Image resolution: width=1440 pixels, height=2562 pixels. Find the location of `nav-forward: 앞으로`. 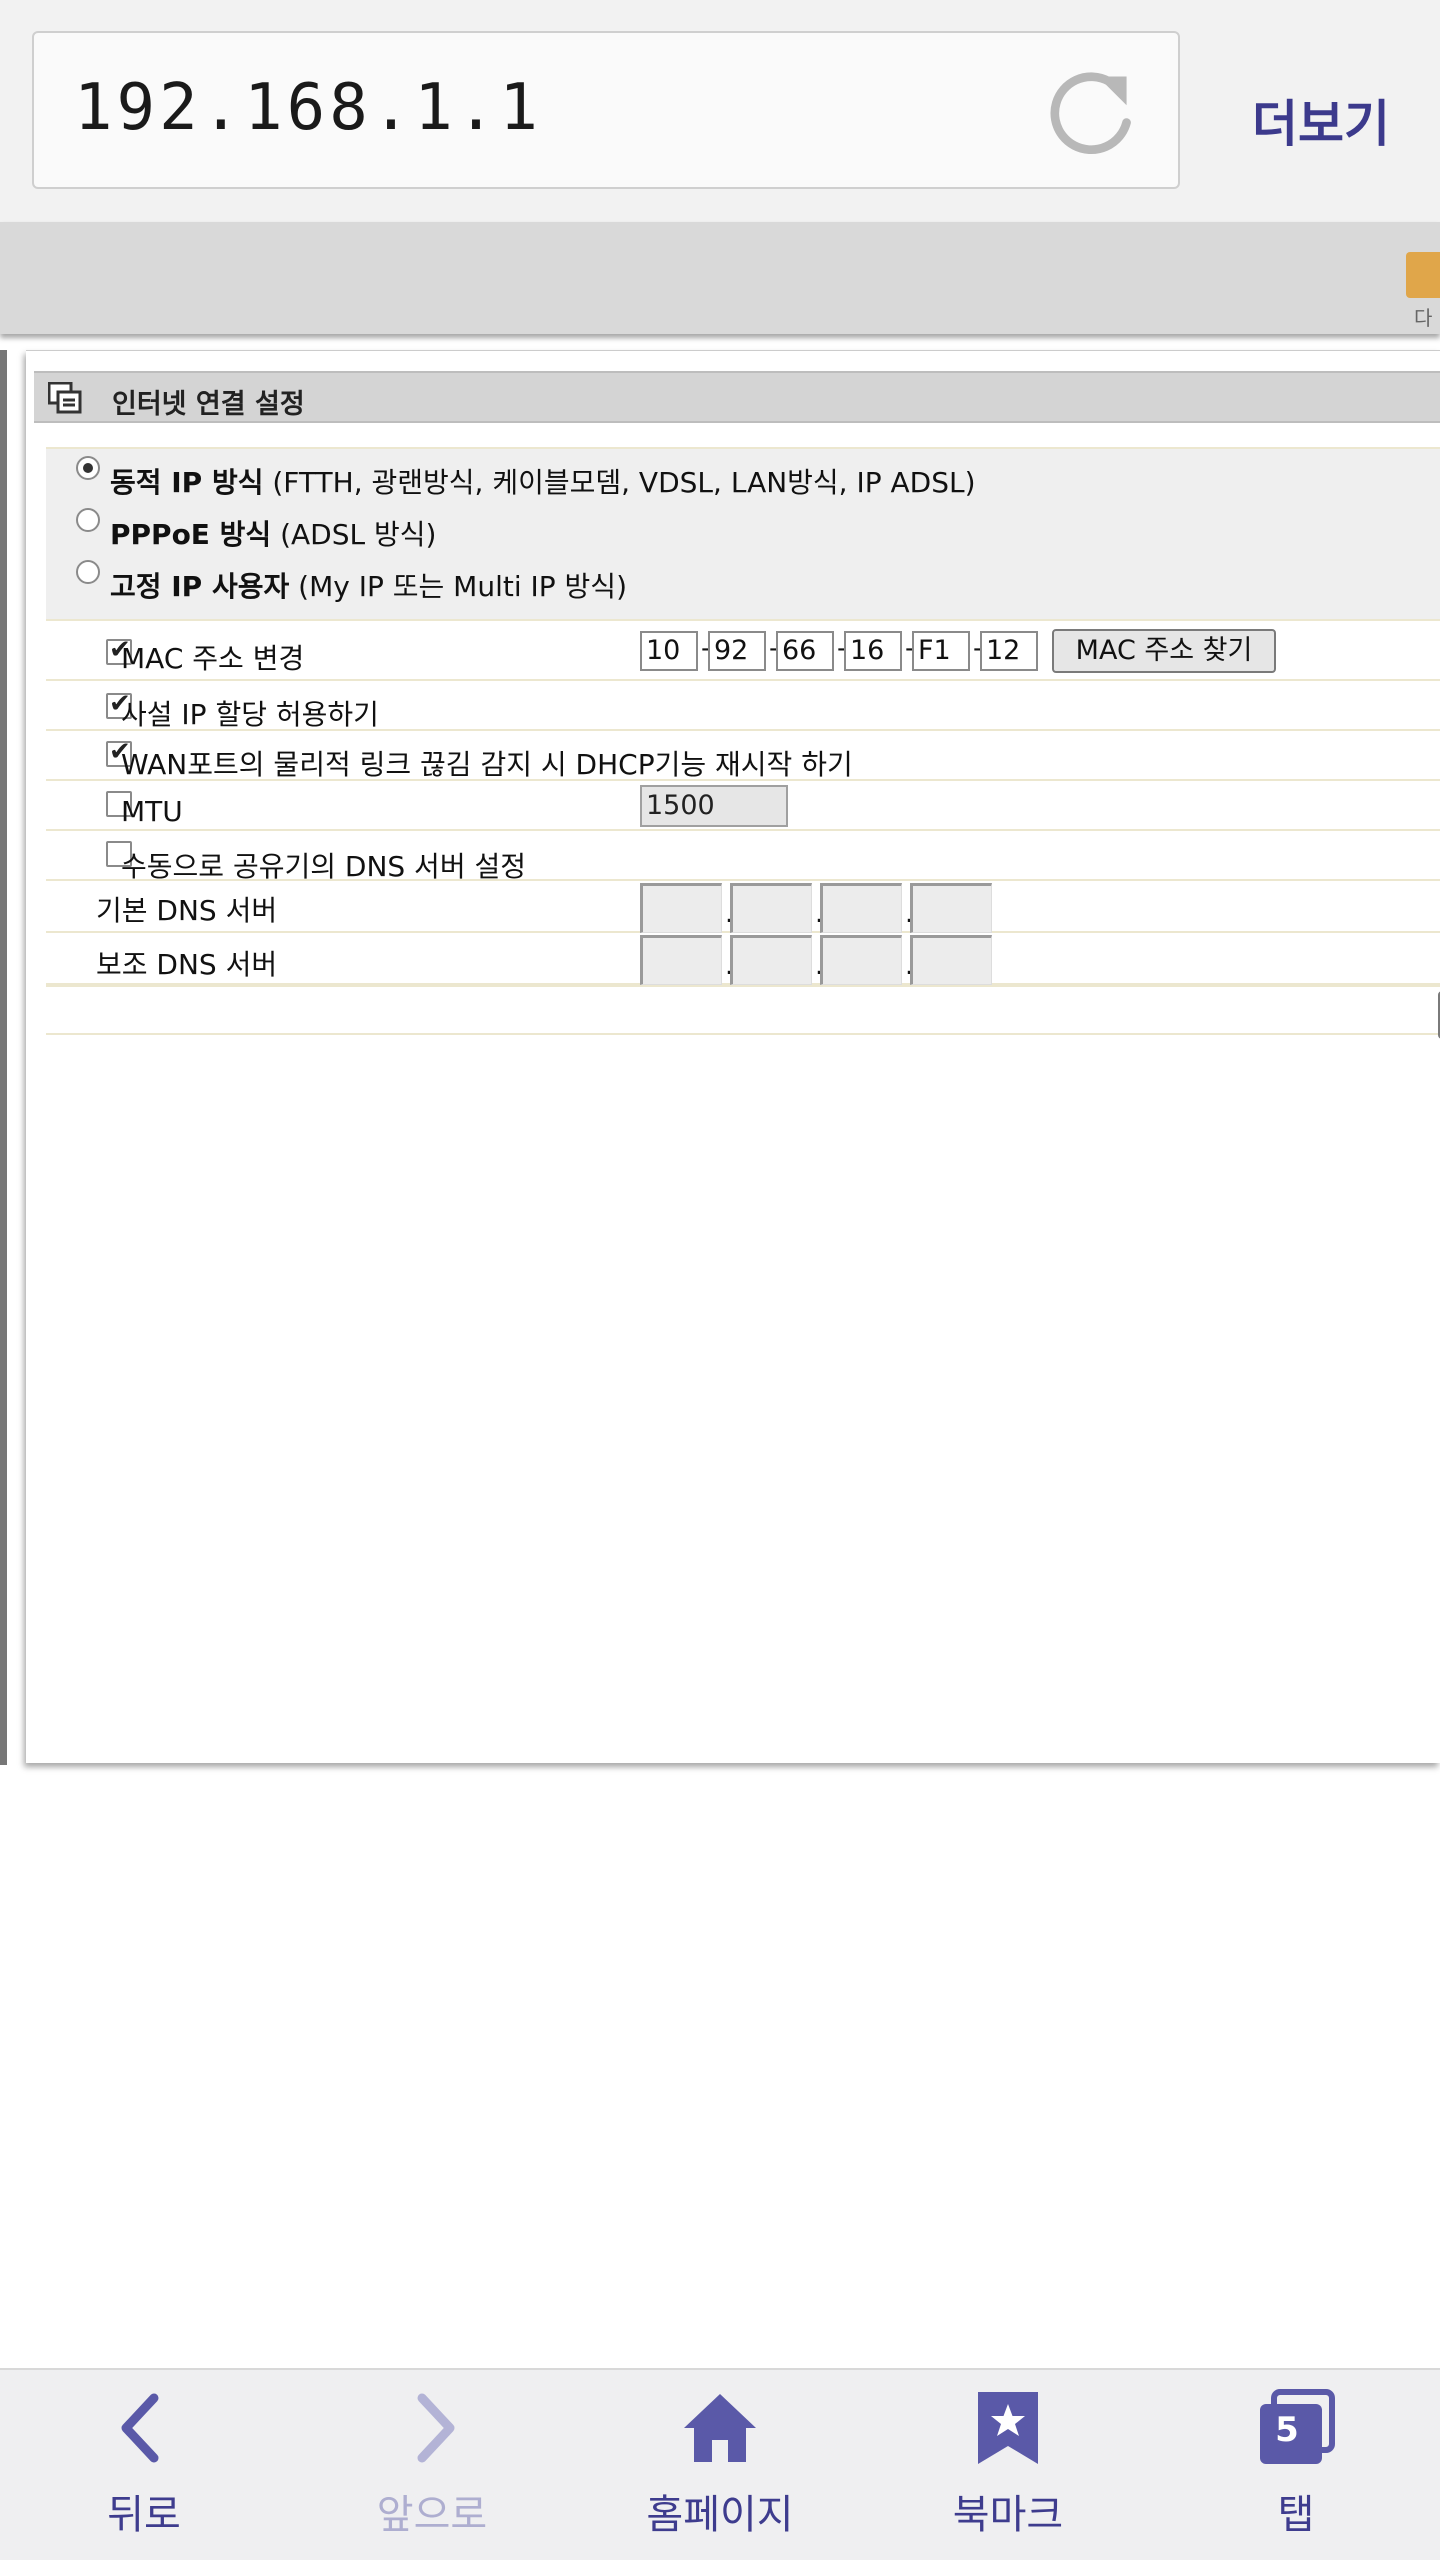

nav-forward: 앞으로 is located at coordinates (432, 2466).